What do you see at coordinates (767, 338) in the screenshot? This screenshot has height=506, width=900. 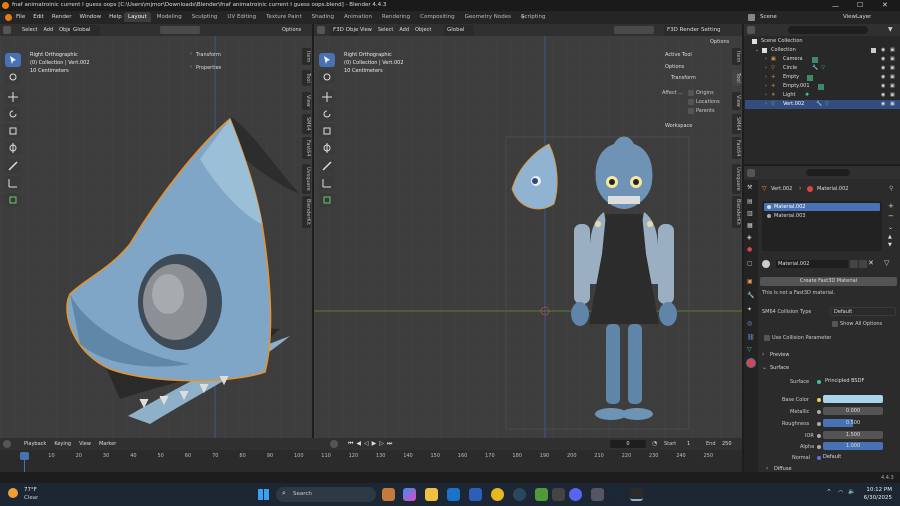 I see `use-collision-checkbox` at bounding box center [767, 338].